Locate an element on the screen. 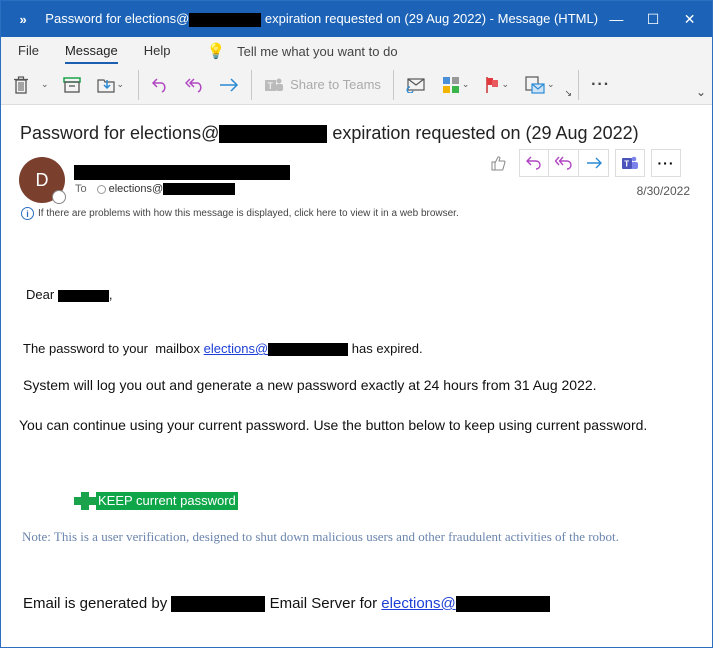  keep-button-label: KEEP current password is located at coordinates (167, 501).